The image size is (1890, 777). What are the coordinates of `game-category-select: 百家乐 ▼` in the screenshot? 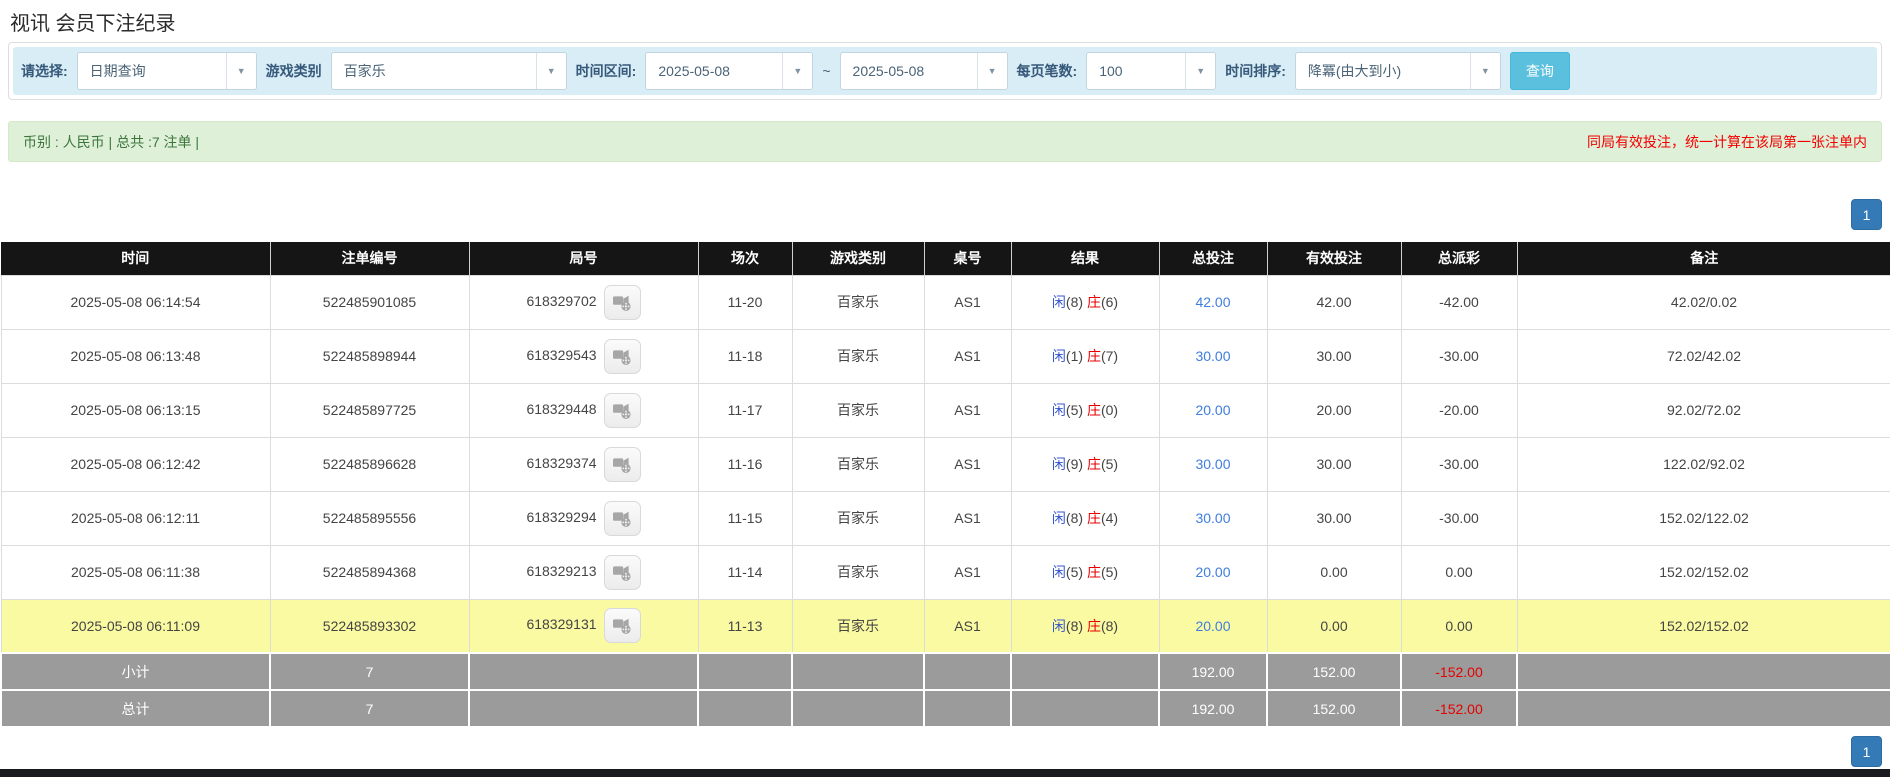 It's located at (448, 71).